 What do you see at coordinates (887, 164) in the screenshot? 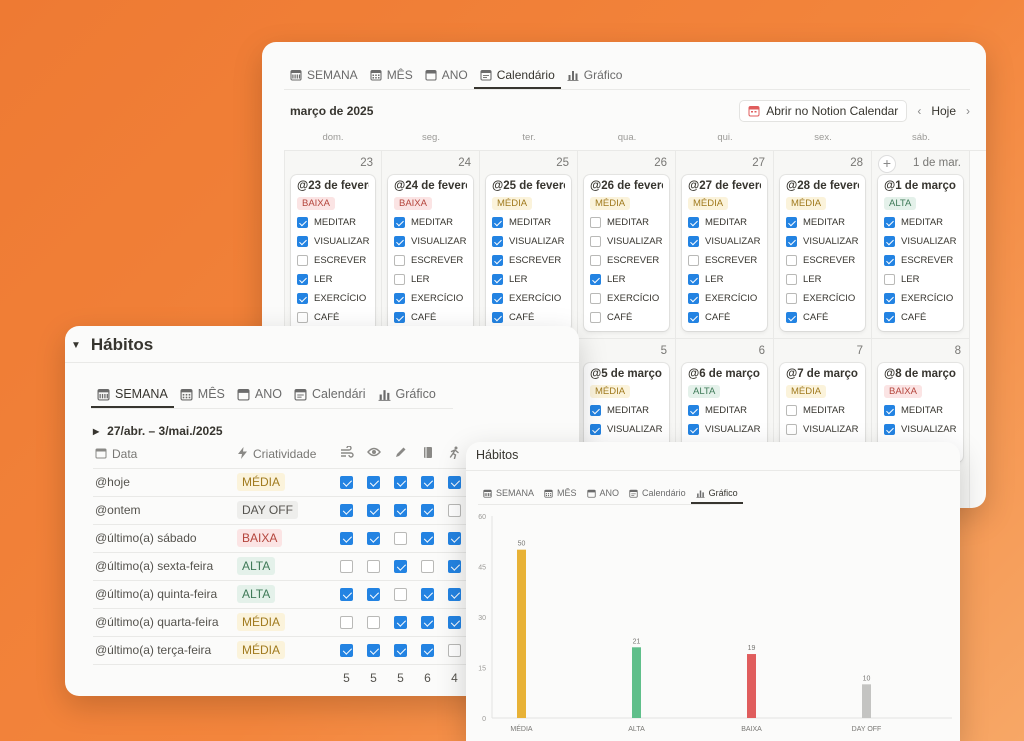
I see `add-entry-button: +` at bounding box center [887, 164].